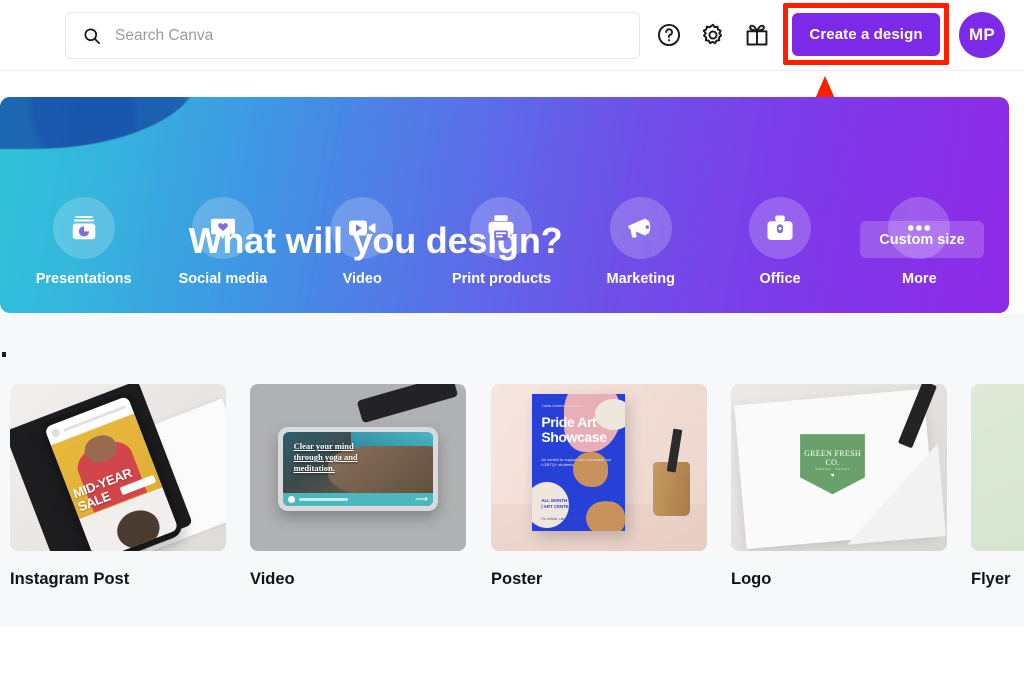  Describe the element at coordinates (640, 228) in the screenshot. I see `megaphone-icon` at that location.